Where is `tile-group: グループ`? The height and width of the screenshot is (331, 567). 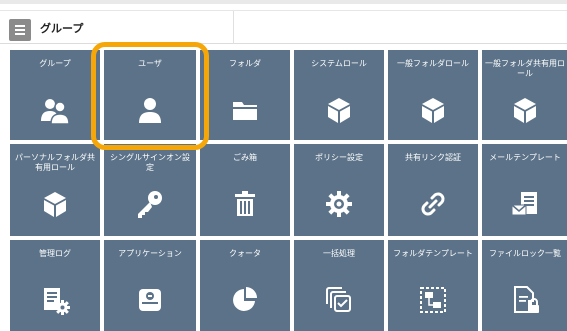 tile-group: グループ is located at coordinates (55, 95).